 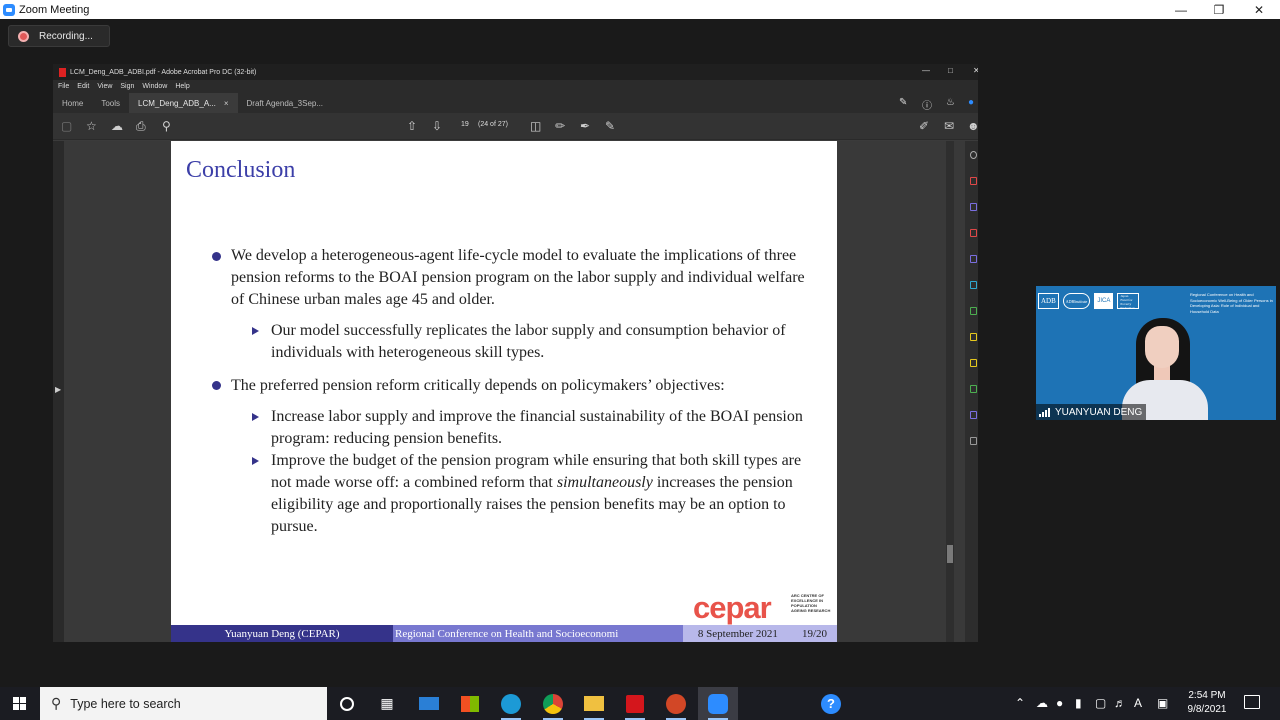 I want to click on page-up-icon: ⇧, so click(x=412, y=126).